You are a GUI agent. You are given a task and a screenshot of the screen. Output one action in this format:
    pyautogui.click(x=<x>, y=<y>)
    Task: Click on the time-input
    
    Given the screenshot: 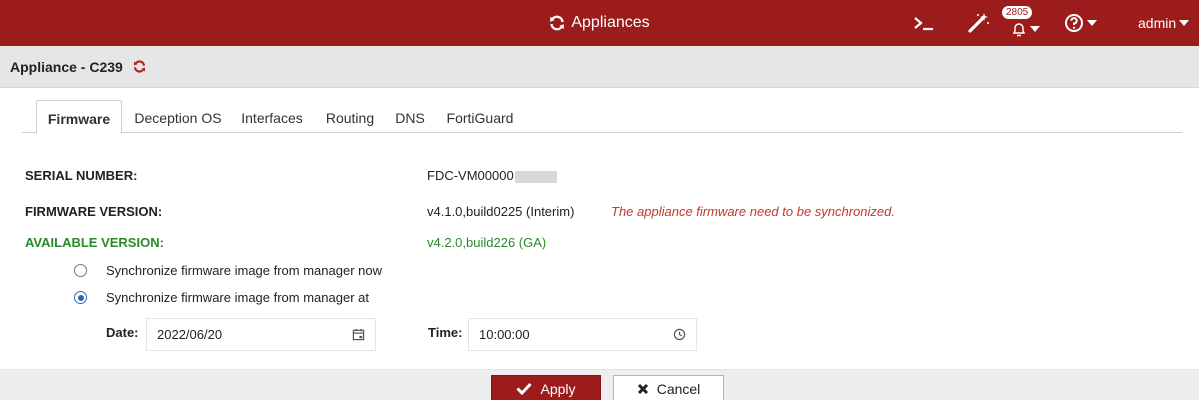 What is the action you would take?
    pyautogui.click(x=565, y=334)
    